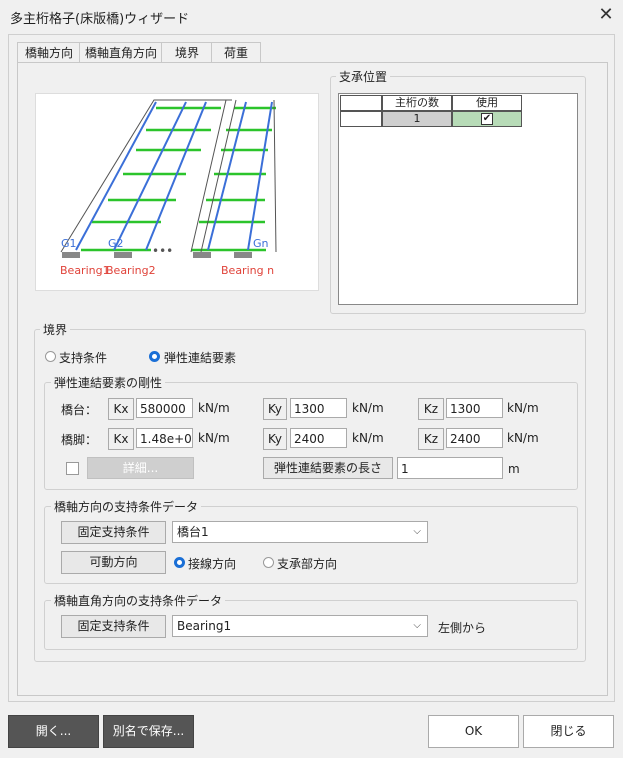  Describe the element at coordinates (300, 532) in the screenshot. I see `longitudinal-fixed-select: 橋台1 ⌵` at that location.